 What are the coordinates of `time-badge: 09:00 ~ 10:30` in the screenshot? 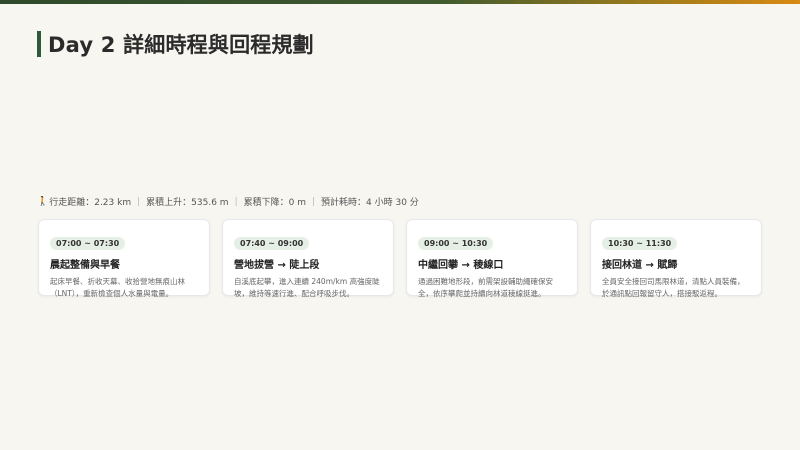 It's located at (456, 243).